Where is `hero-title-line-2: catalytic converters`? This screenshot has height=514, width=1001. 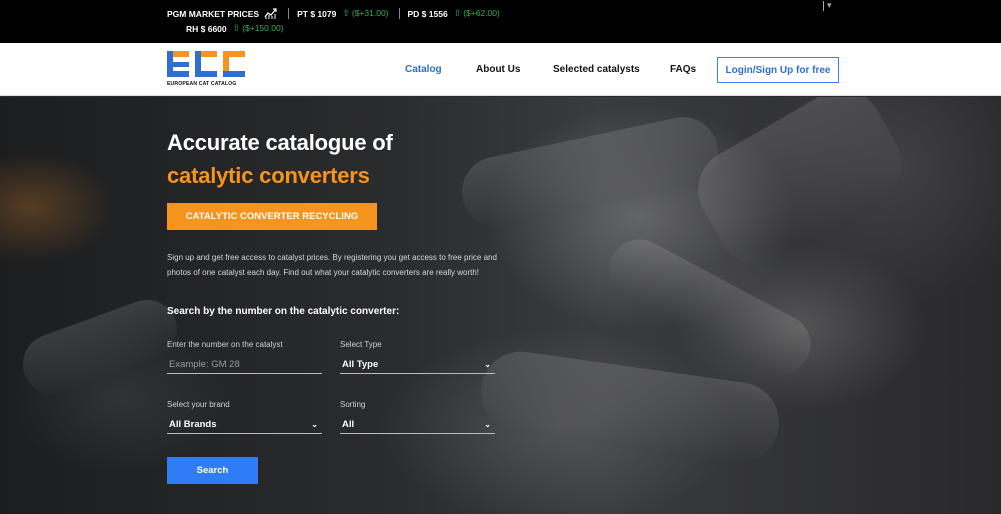
hero-title-line-2: catalytic converters is located at coordinates (268, 175).